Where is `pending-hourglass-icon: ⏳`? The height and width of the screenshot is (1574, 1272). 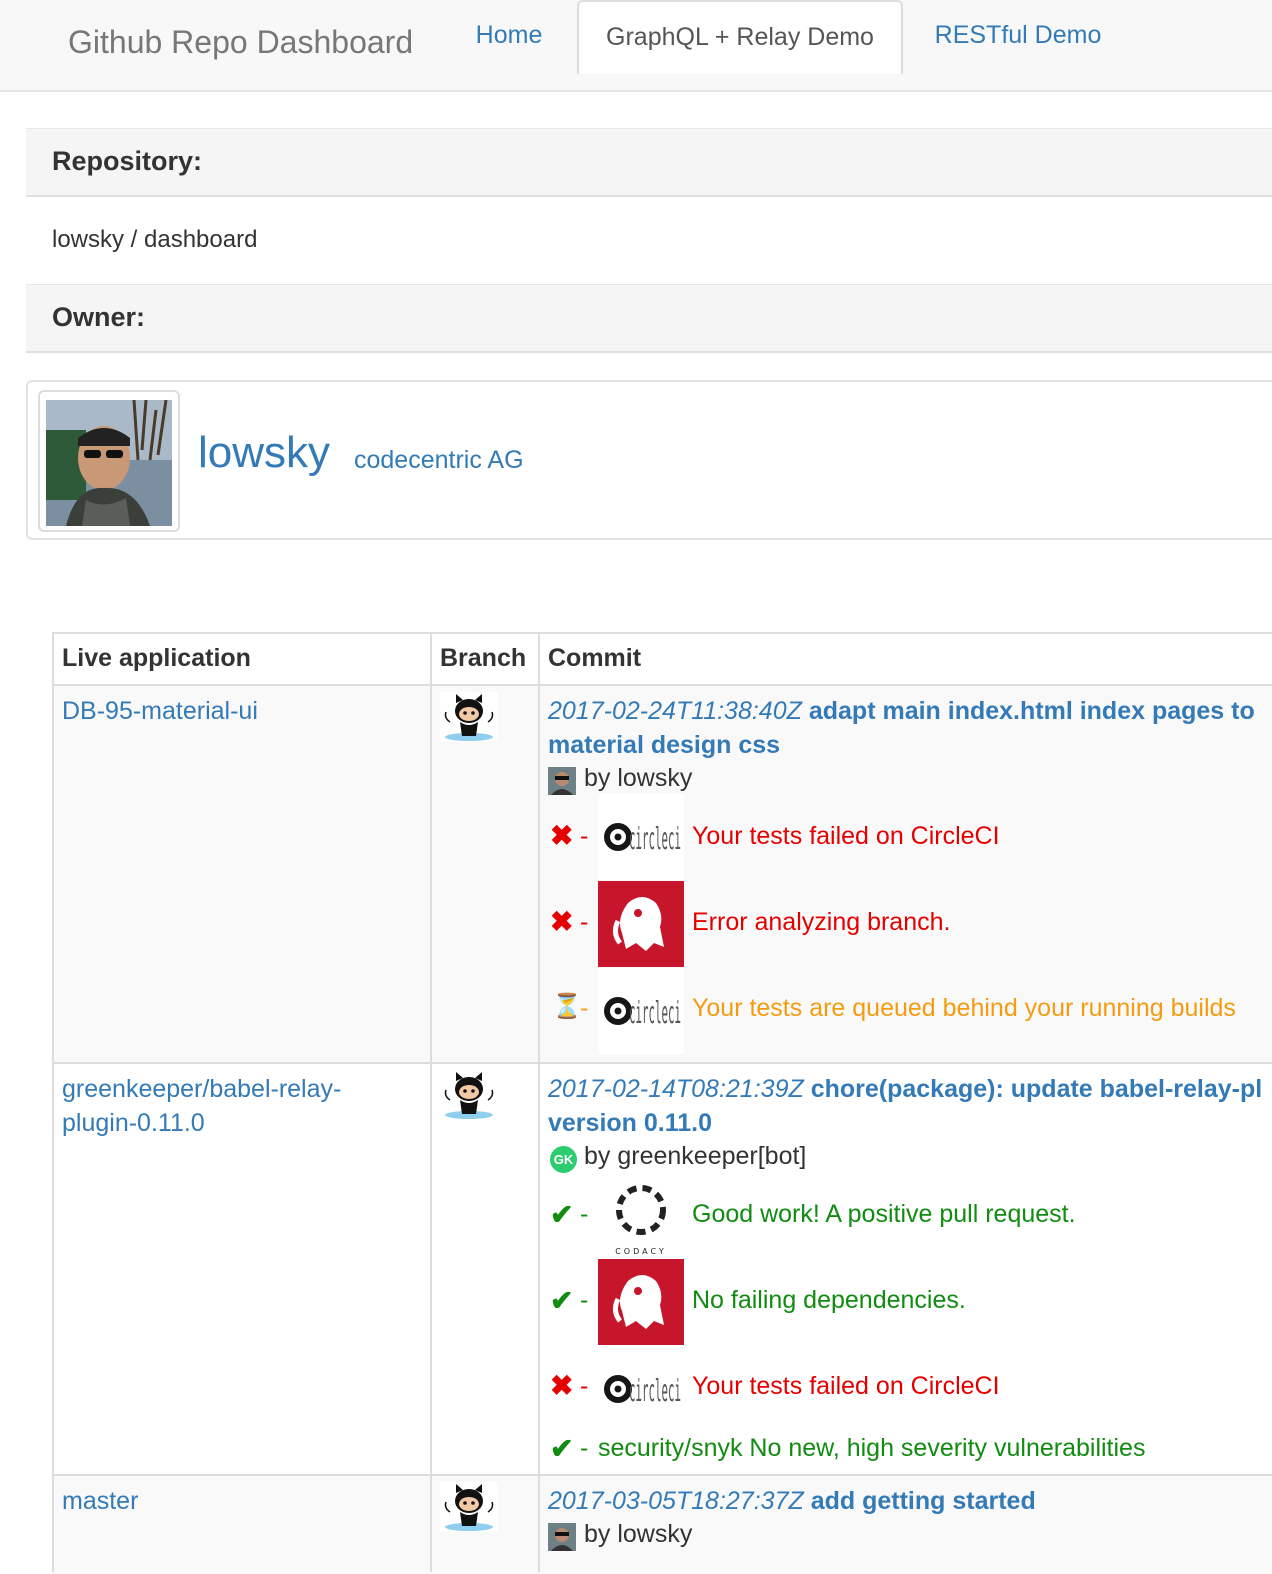
pending-hourglass-icon: ⏳ is located at coordinates (567, 1006).